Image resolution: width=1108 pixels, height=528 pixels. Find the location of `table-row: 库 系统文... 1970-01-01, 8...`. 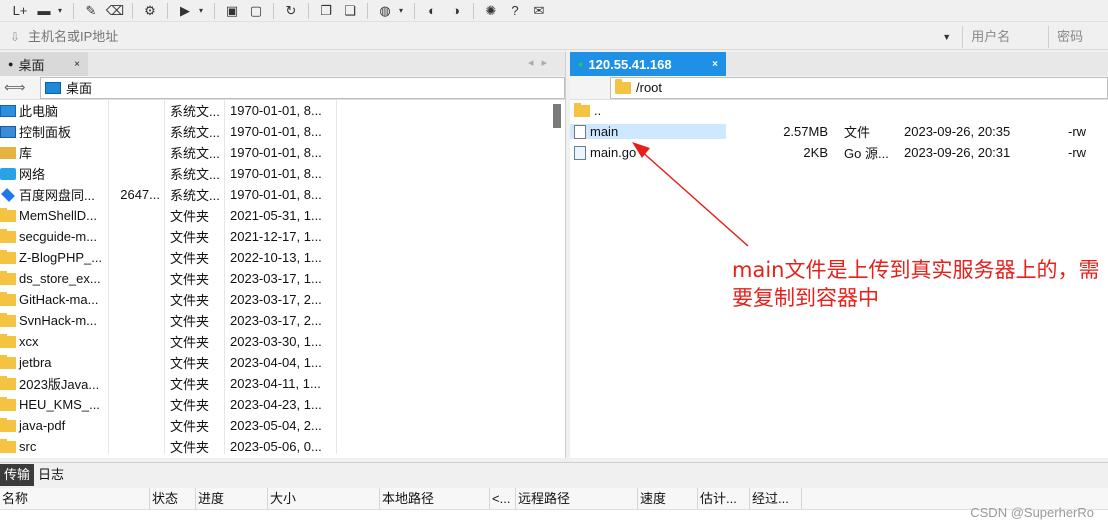

table-row: 库 系统文... 1970-01-01, 8... is located at coordinates (282, 152).